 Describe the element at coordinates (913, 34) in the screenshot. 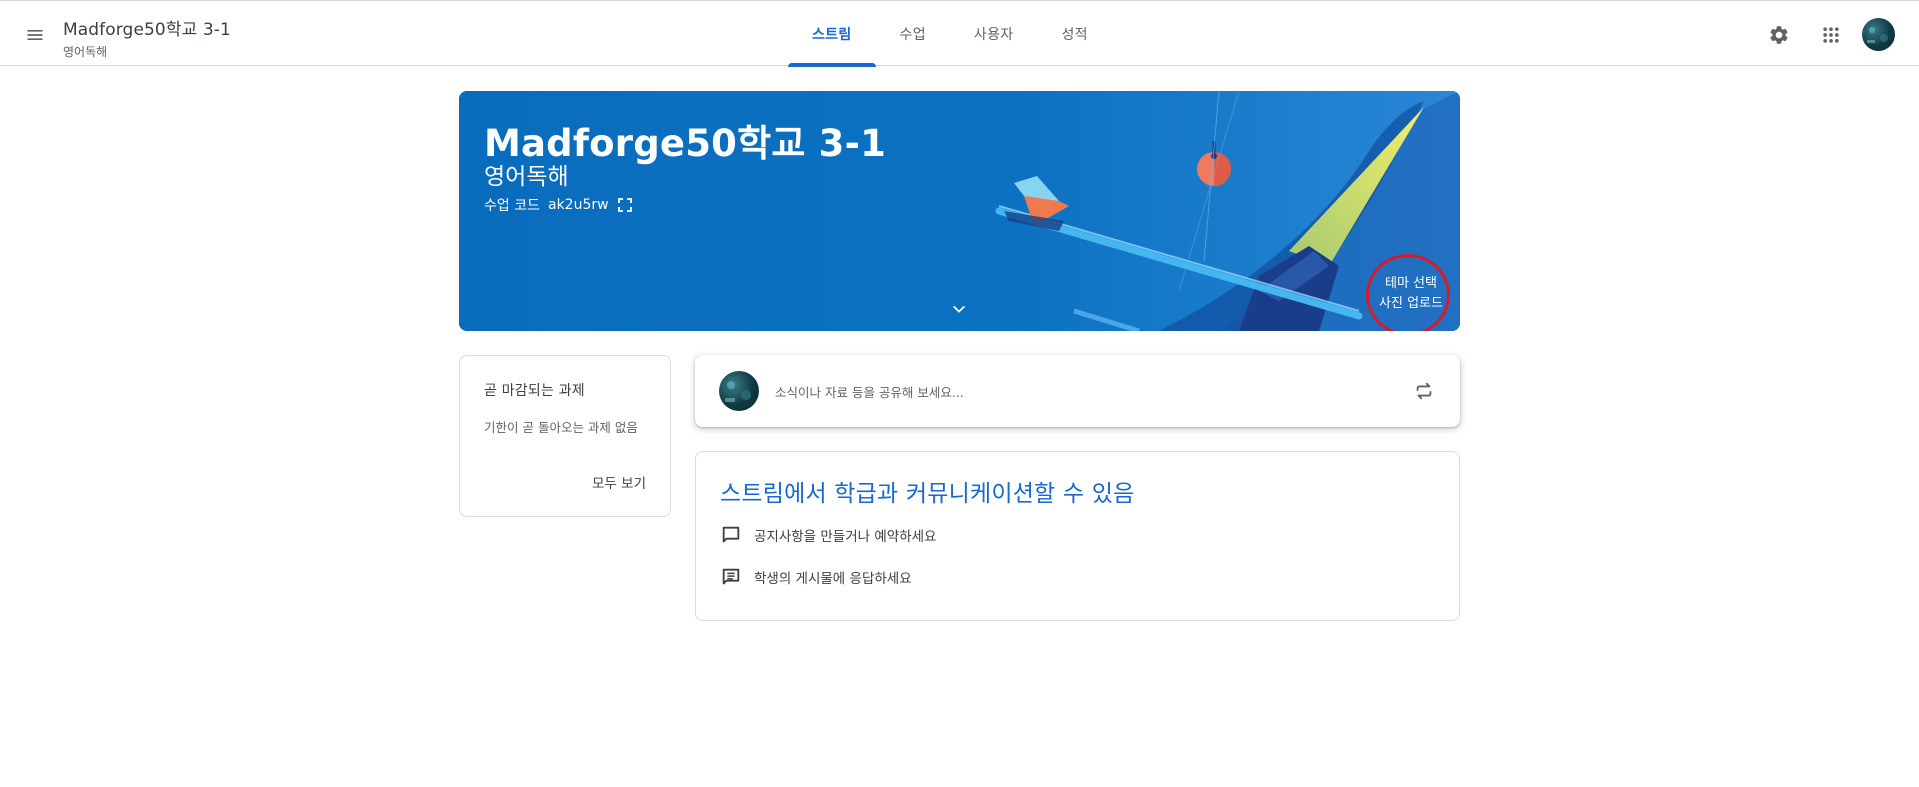

I see `tab-classwork: 수업` at that location.